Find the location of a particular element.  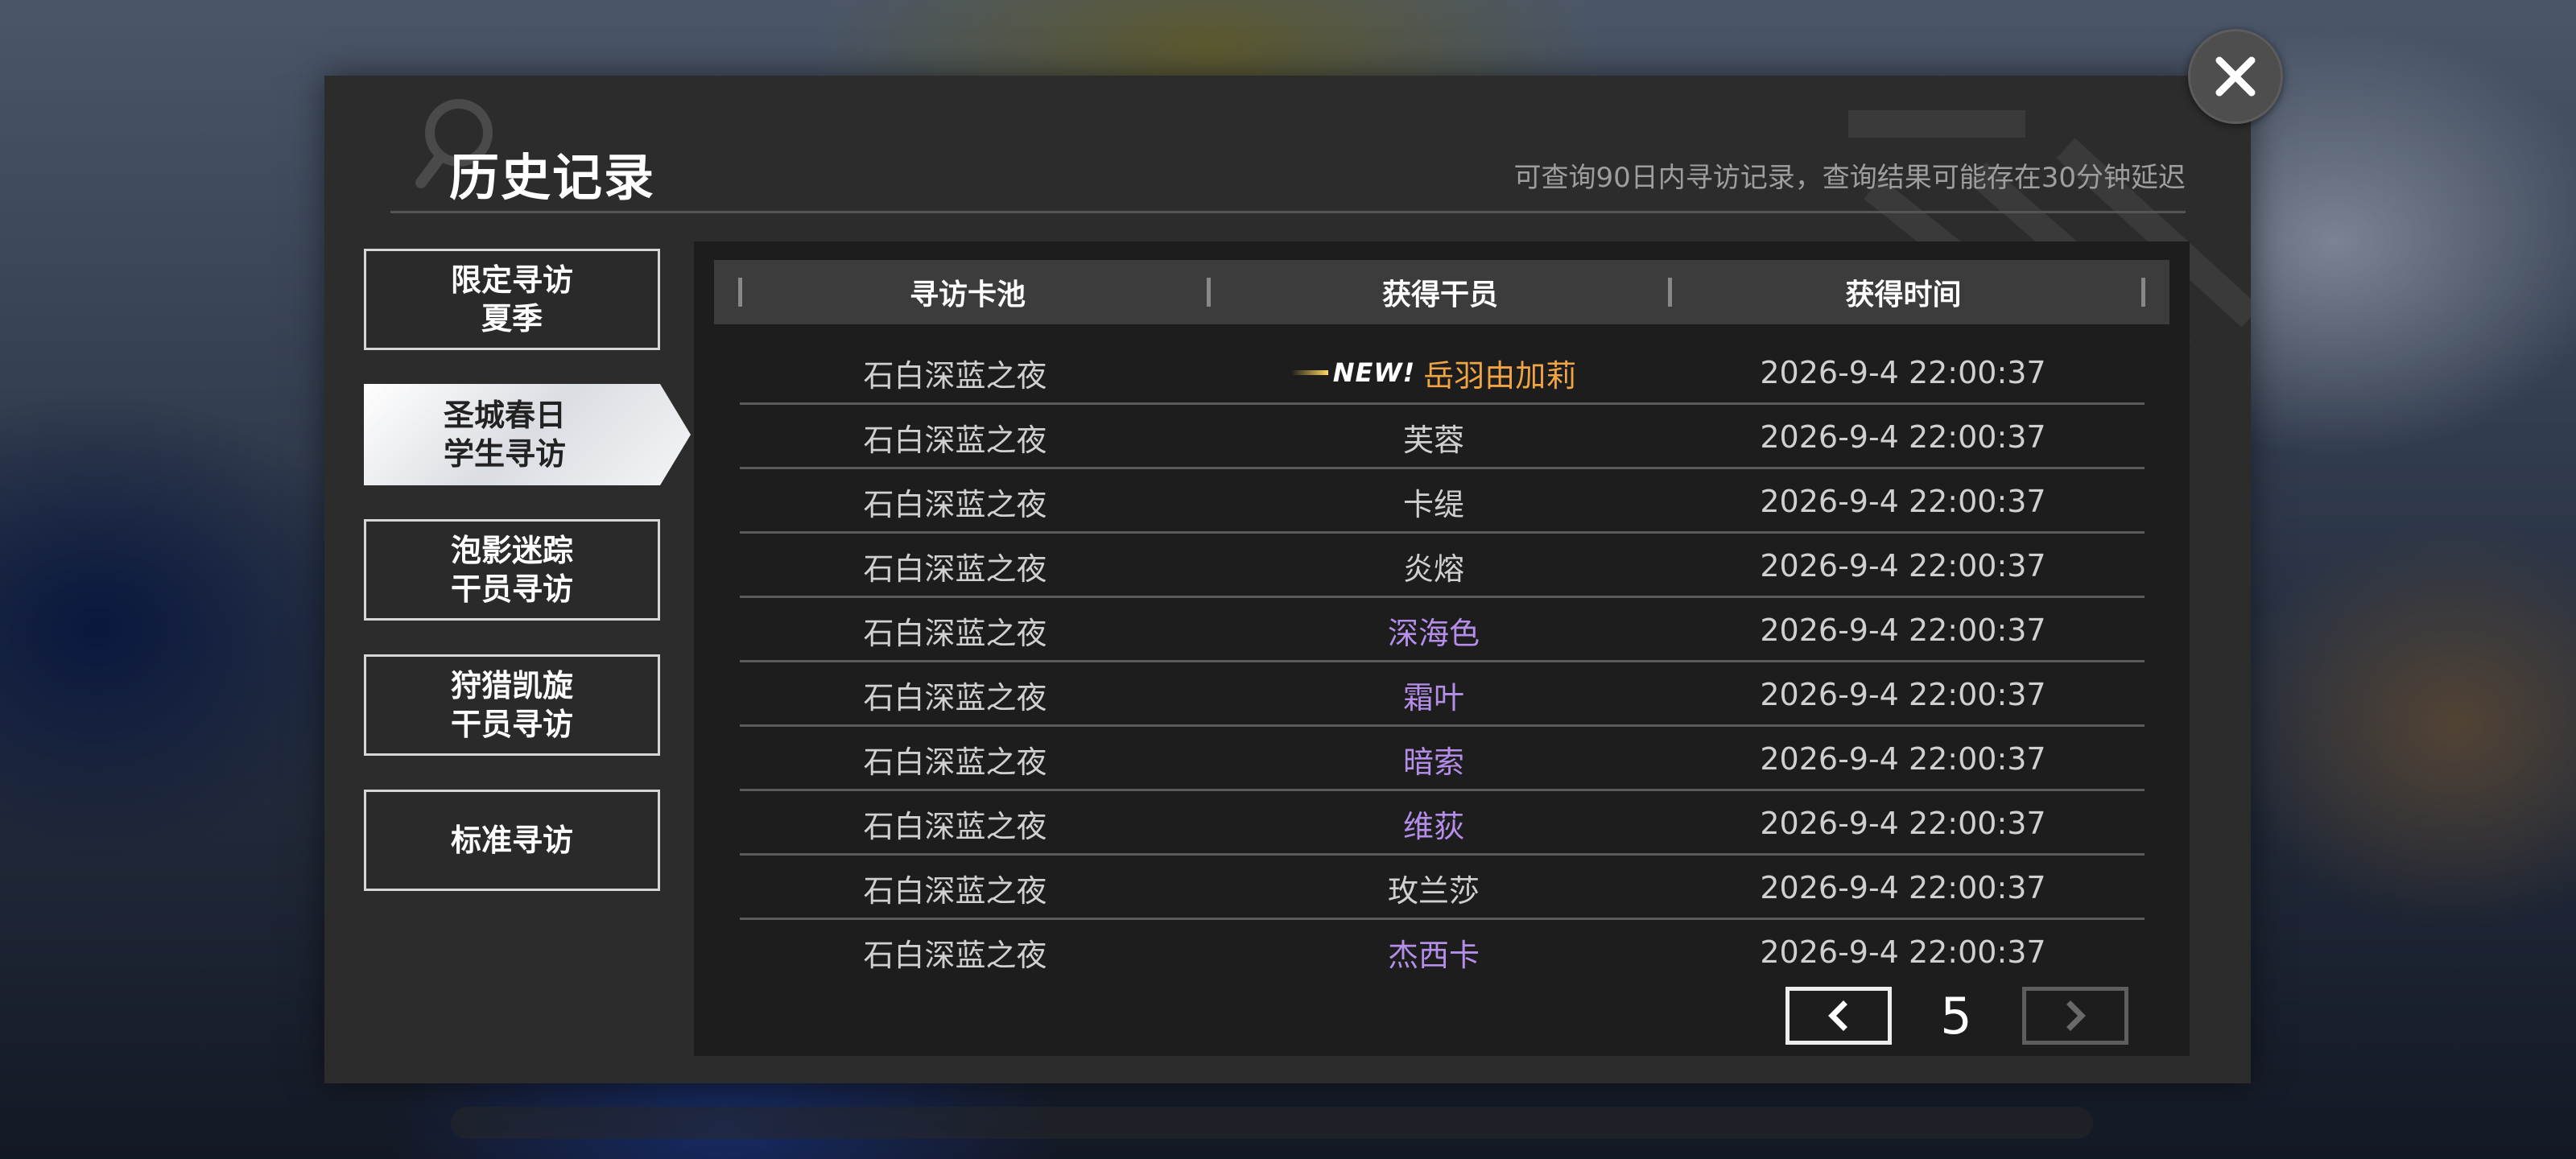

operator-name: 卡缇 is located at coordinates (1433, 504).